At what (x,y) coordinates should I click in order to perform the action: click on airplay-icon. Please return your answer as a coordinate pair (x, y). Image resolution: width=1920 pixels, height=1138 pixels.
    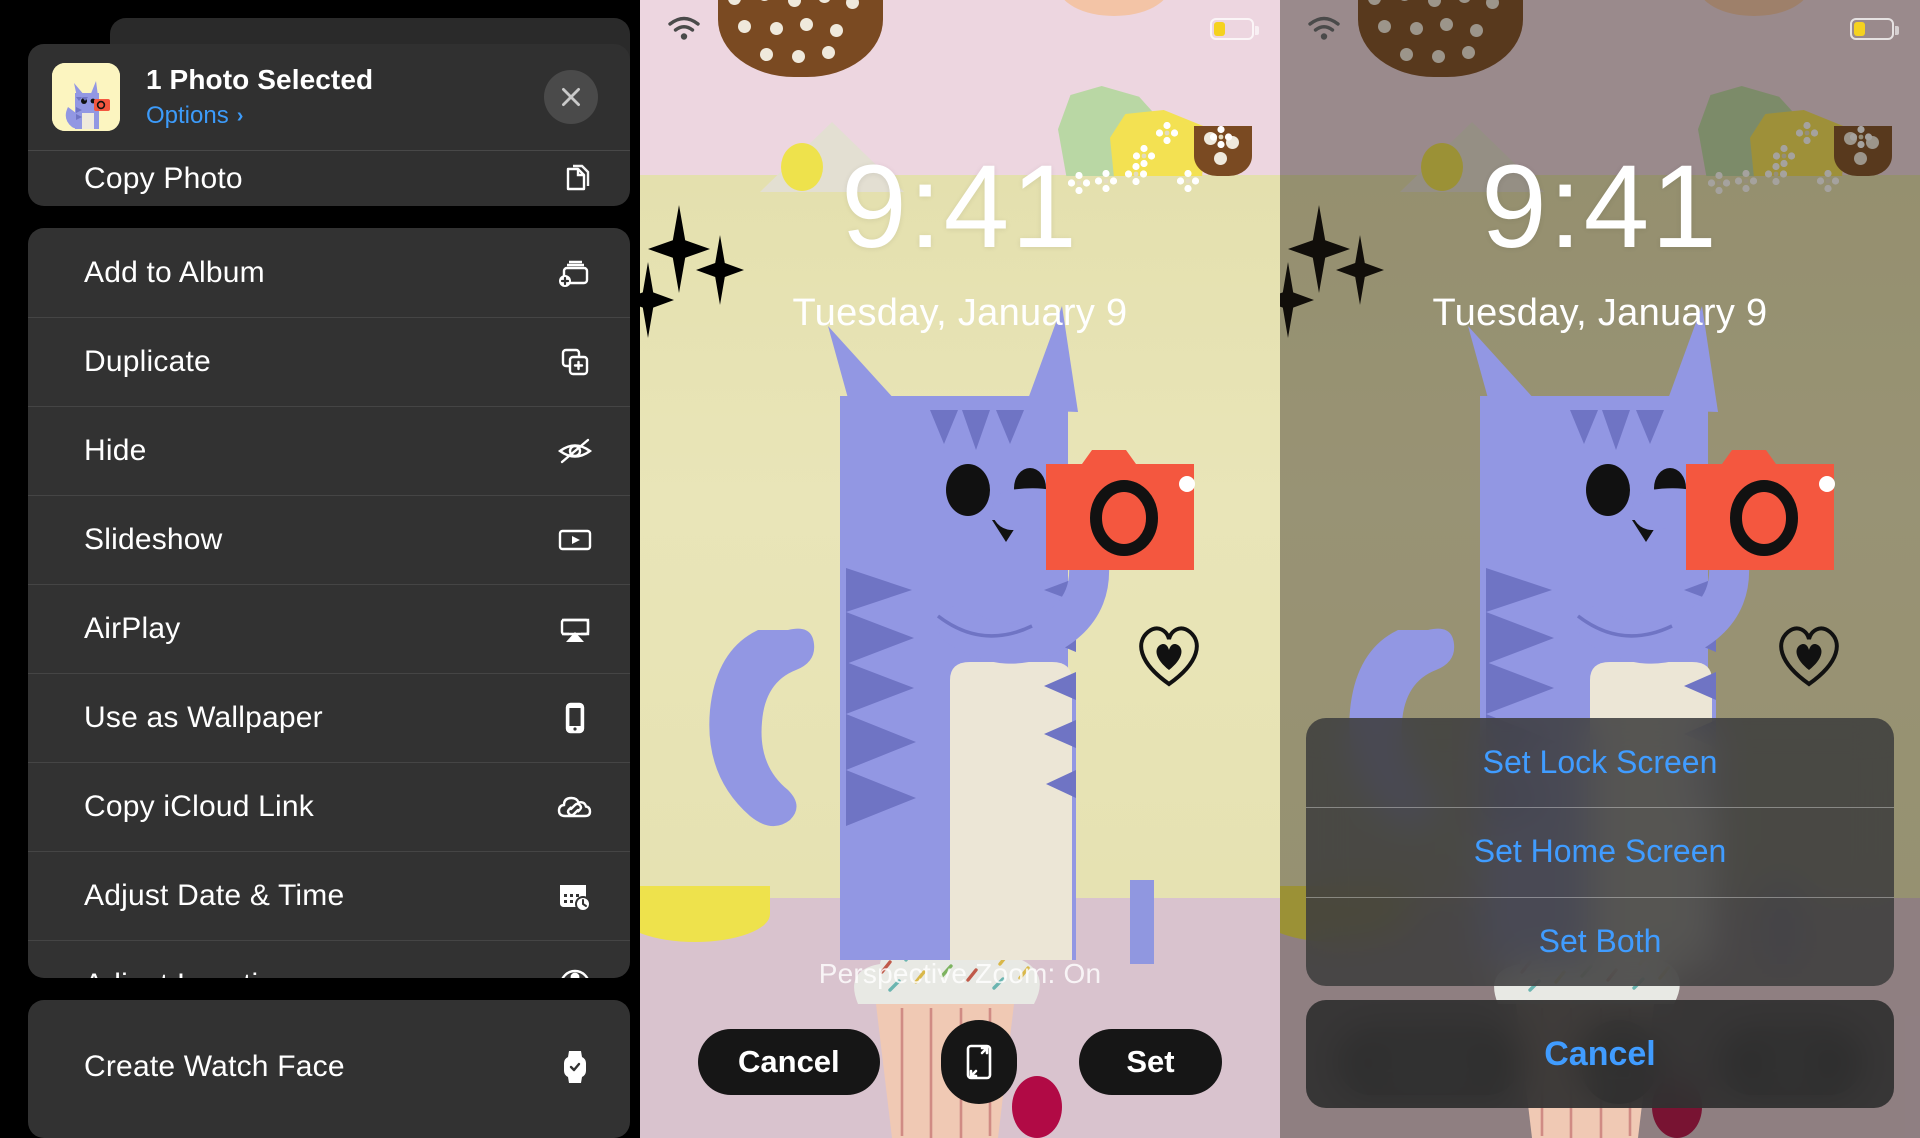
    Looking at the image, I should click on (575, 629).